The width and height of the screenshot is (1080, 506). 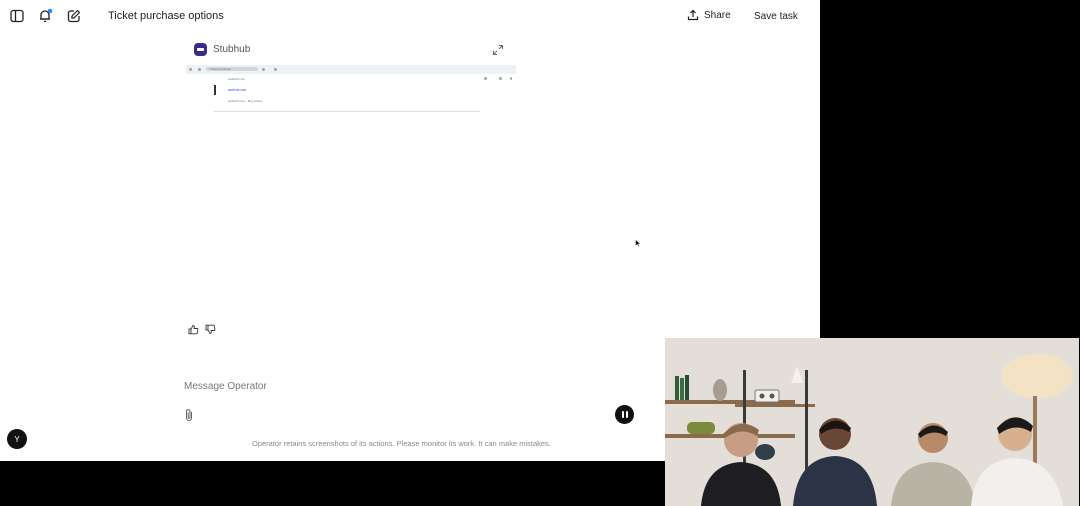 What do you see at coordinates (232, 49) in the screenshot?
I see `site-name: Stubhub` at bounding box center [232, 49].